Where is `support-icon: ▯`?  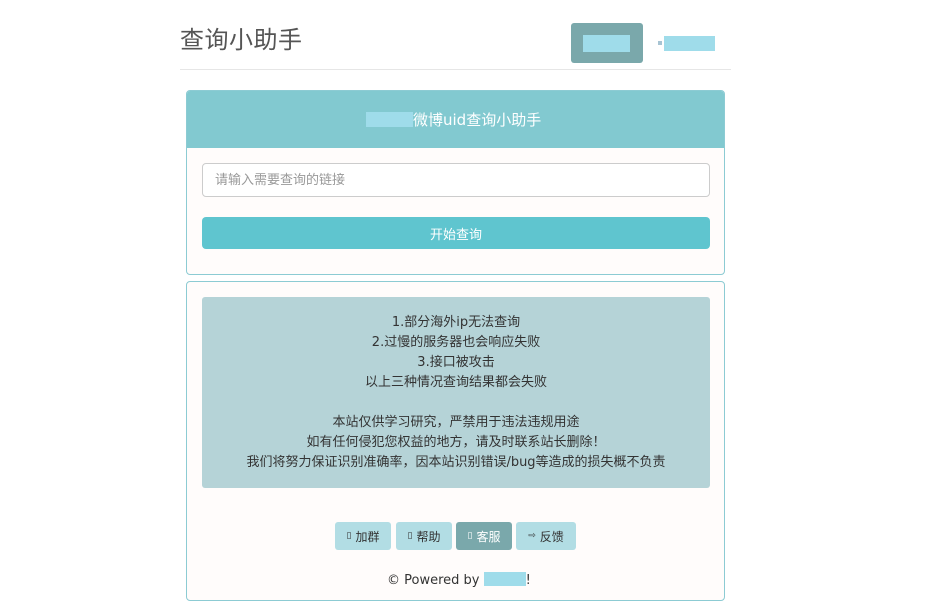
support-icon: ▯ is located at coordinates (470, 536).